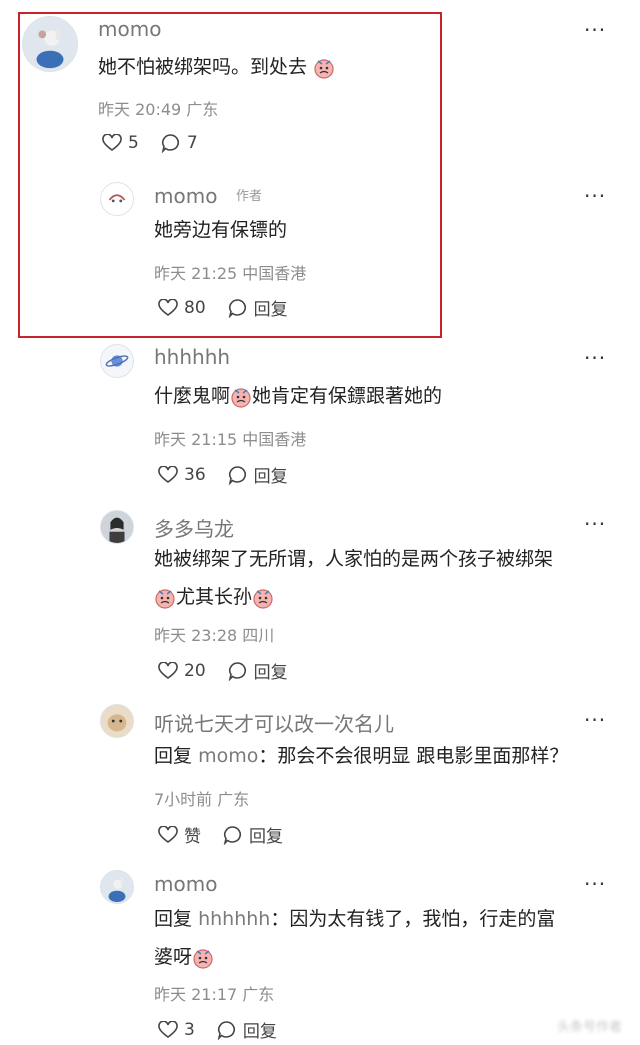  Describe the element at coordinates (182, 671) in the screenshot. I see `like-button: 20` at that location.